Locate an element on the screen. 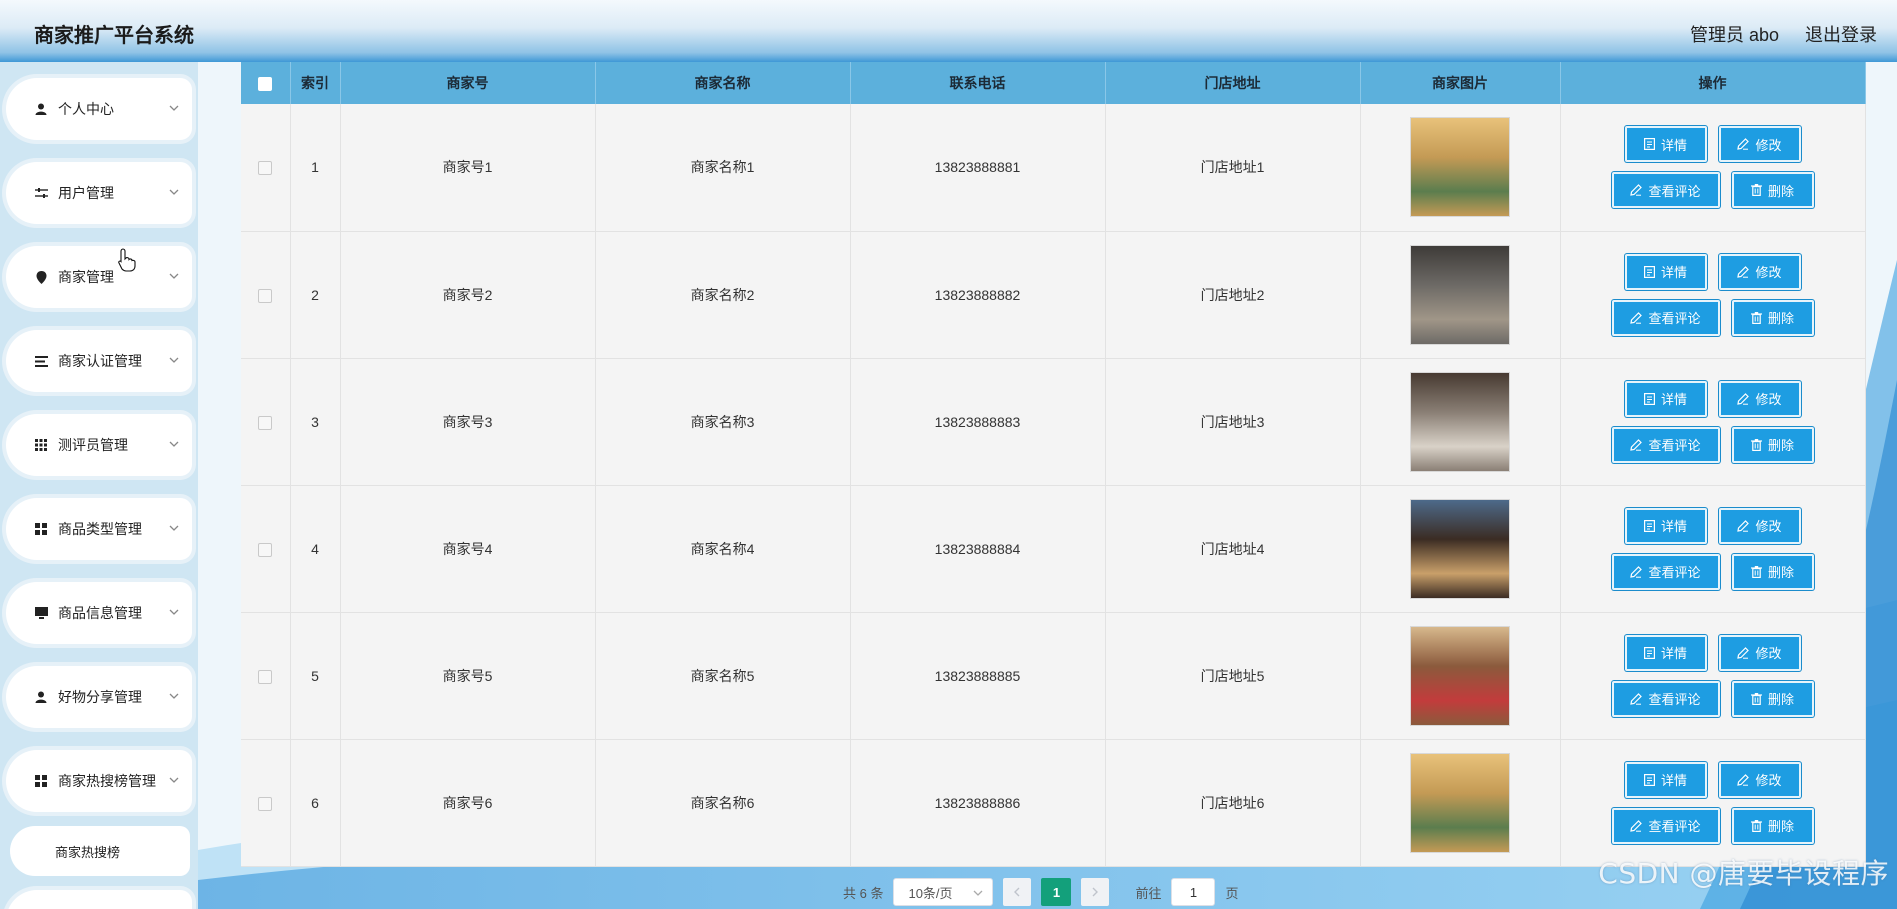  index-cell: 6 is located at coordinates (315, 803).